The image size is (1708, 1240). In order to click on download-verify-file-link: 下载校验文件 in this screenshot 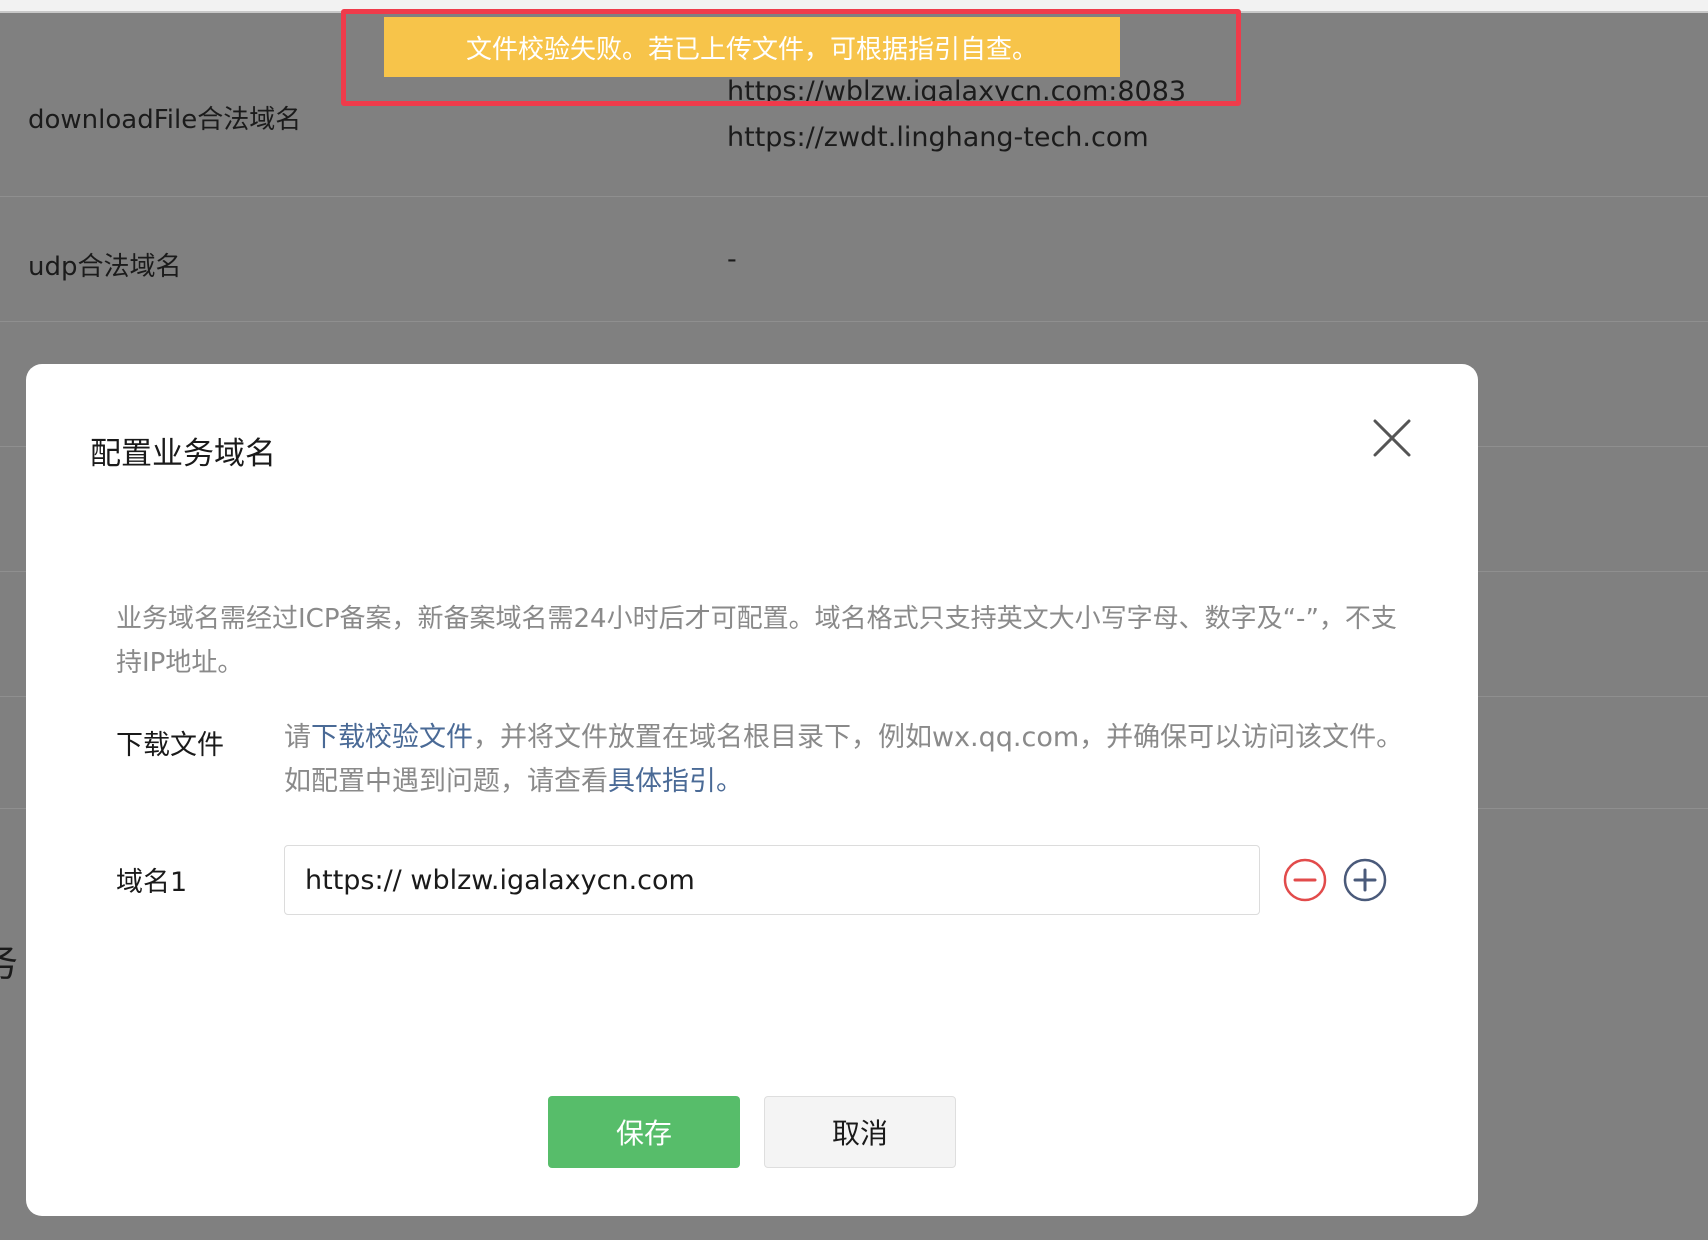, I will do `click(392, 737)`.